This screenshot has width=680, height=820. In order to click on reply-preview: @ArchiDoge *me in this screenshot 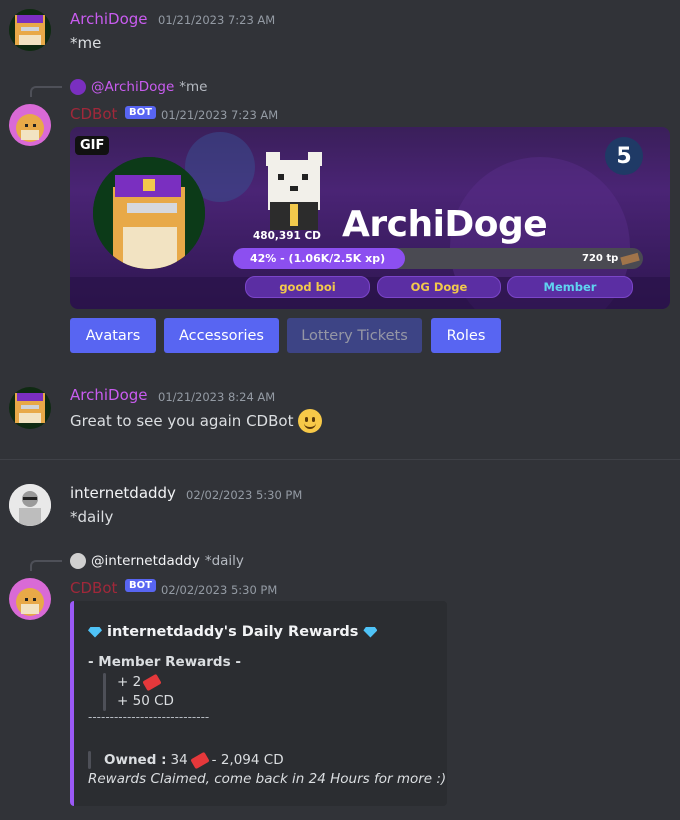, I will do `click(138, 87)`.